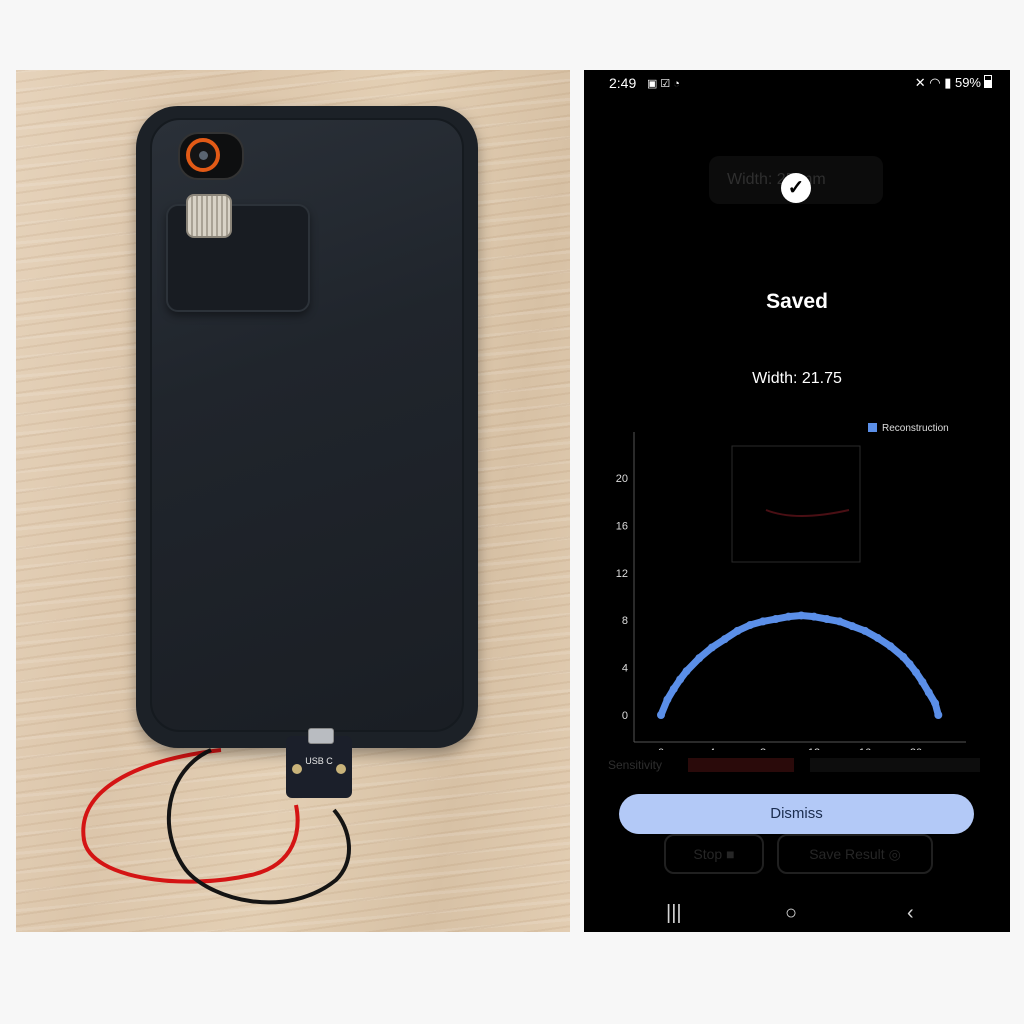 Image resolution: width=1024 pixels, height=1024 pixels. What do you see at coordinates (791, 913) in the screenshot?
I see `home-icon: ○` at bounding box center [791, 913].